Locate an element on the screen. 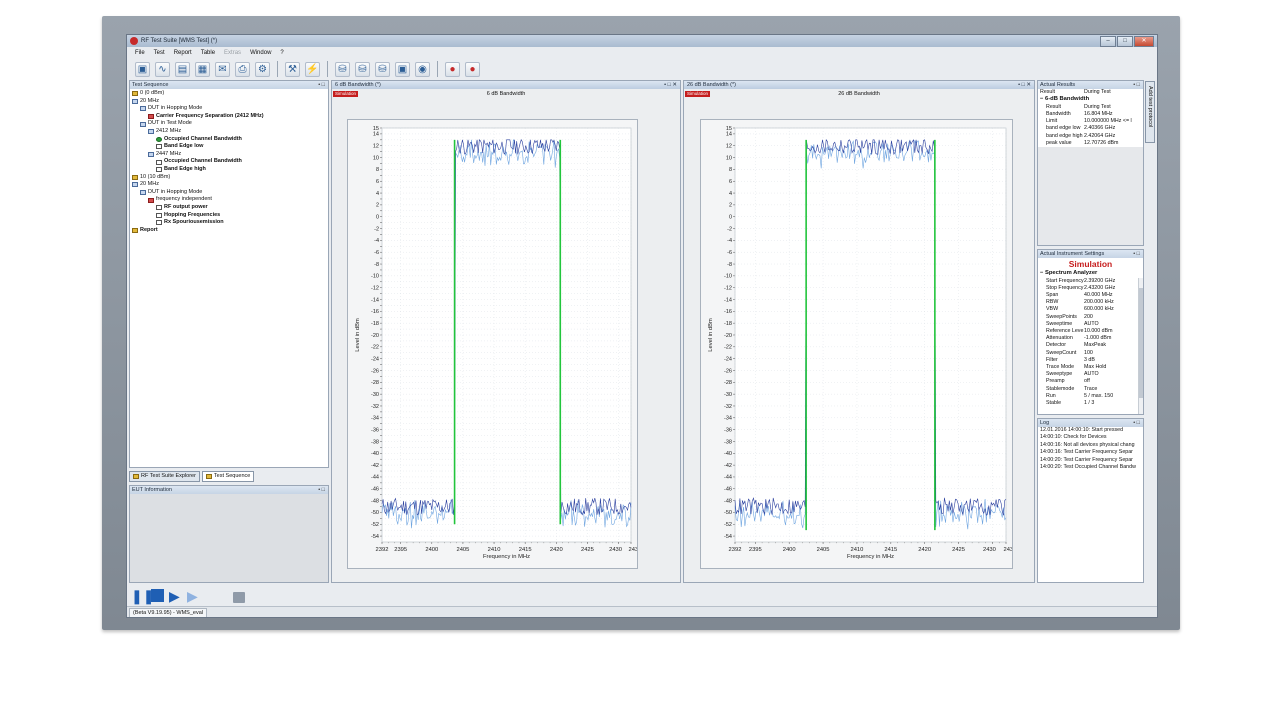  setting-key: Span is located at coordinates (1052, 294).